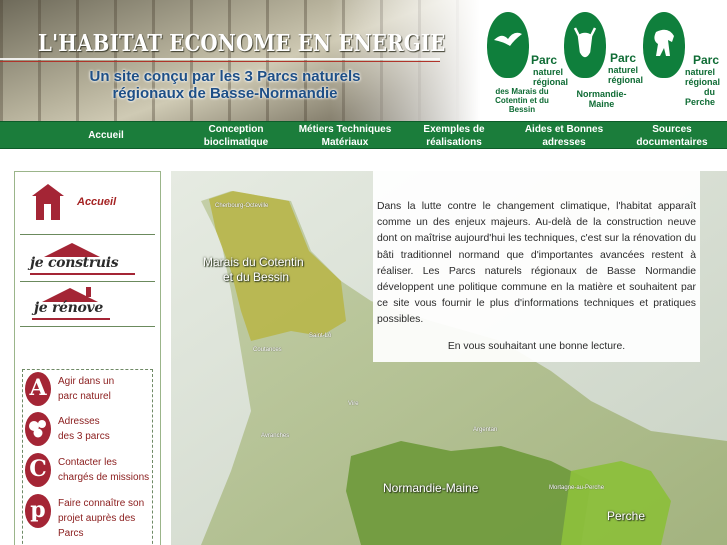 The height and width of the screenshot is (545, 727). What do you see at coordinates (236, 135) in the screenshot?
I see `nav-conception: Conception bioclimatique` at bounding box center [236, 135].